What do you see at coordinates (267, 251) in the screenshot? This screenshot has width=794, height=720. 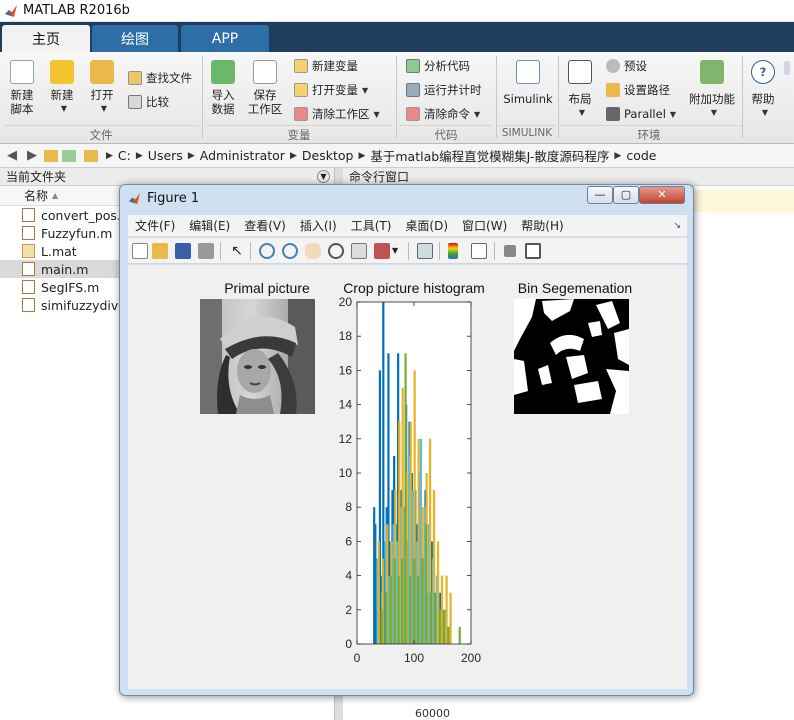 I see `zoom-in-icon` at bounding box center [267, 251].